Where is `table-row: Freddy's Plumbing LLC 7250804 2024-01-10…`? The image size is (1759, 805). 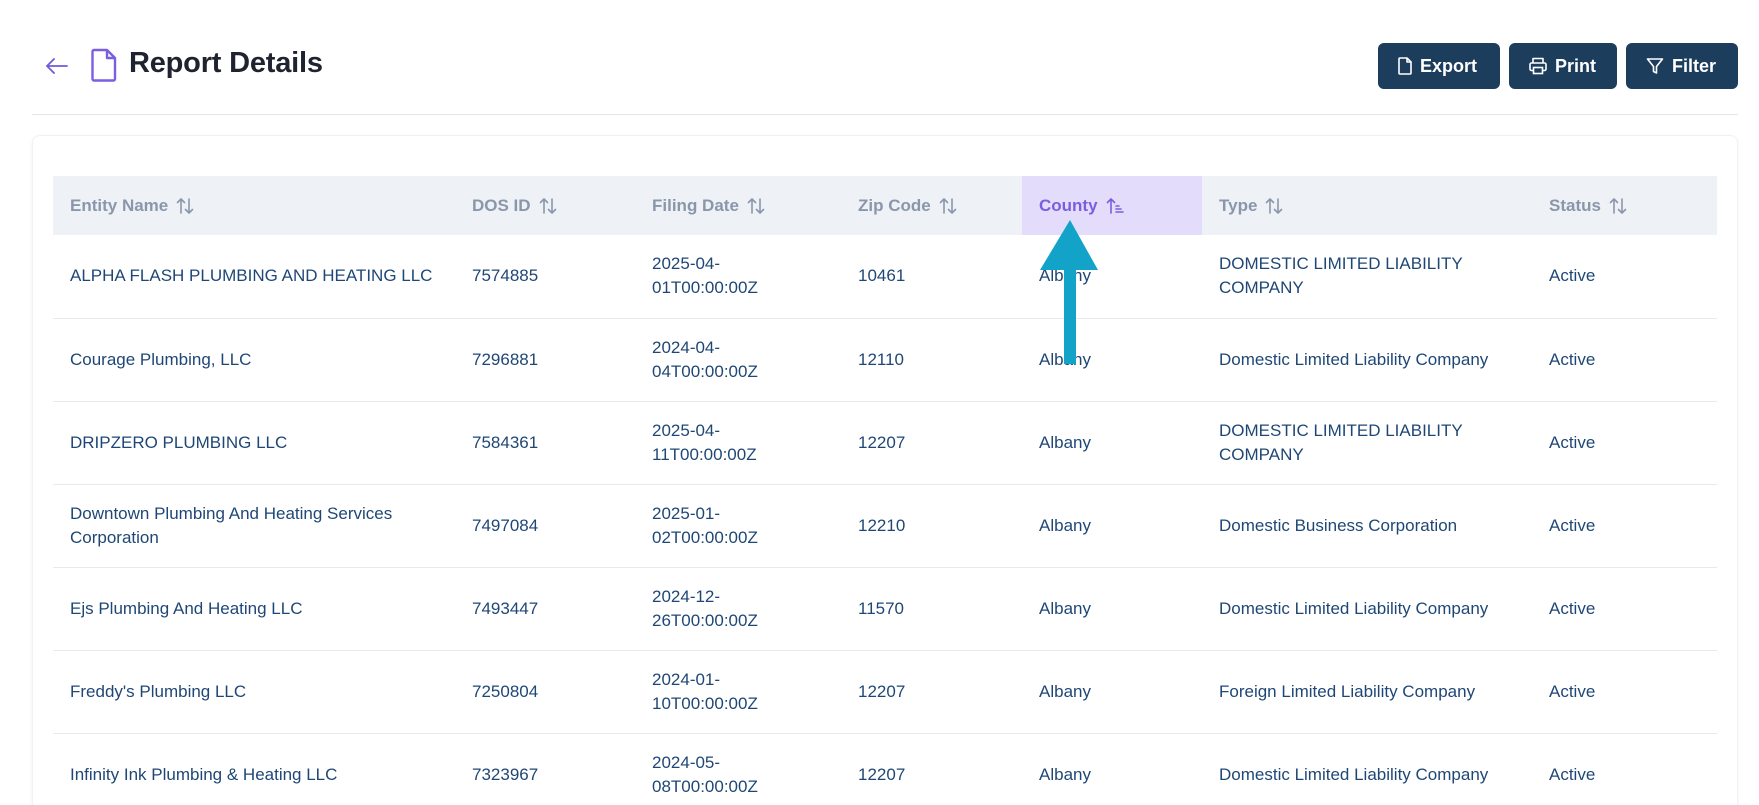
table-row: Freddy's Plumbing LLC 7250804 2024-01-10… is located at coordinates (885, 692).